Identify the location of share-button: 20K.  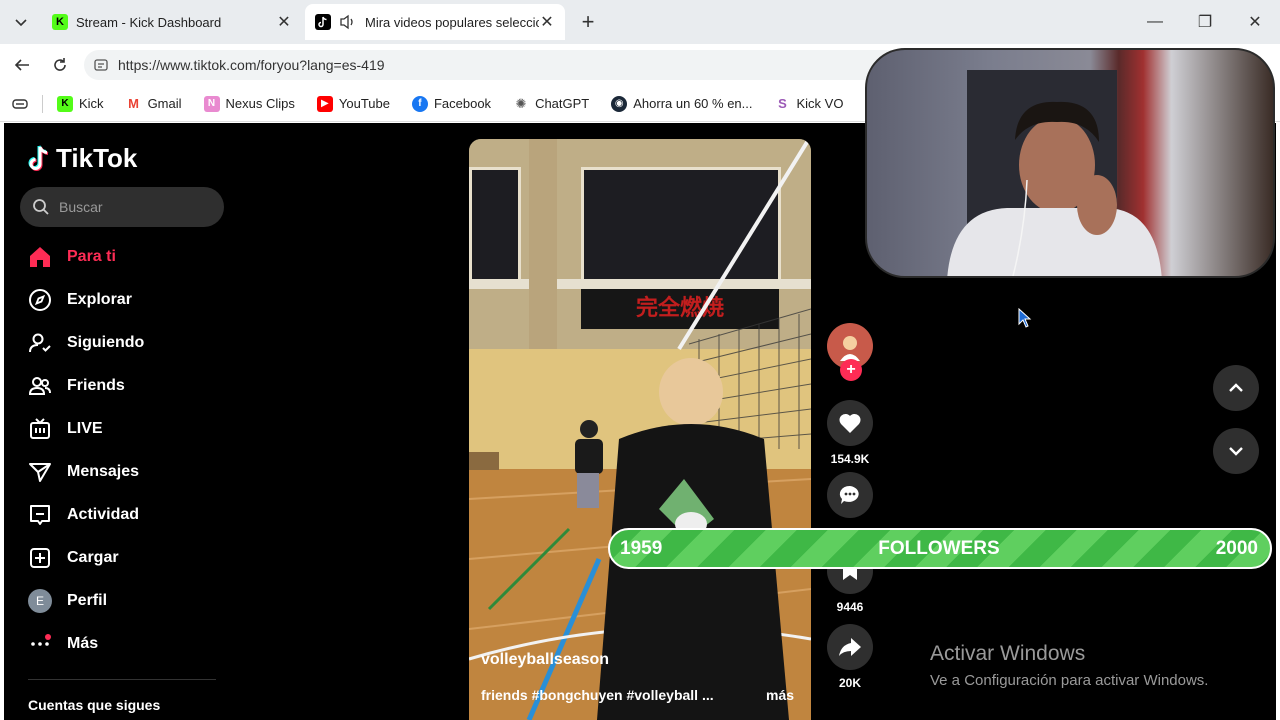
(850, 657).